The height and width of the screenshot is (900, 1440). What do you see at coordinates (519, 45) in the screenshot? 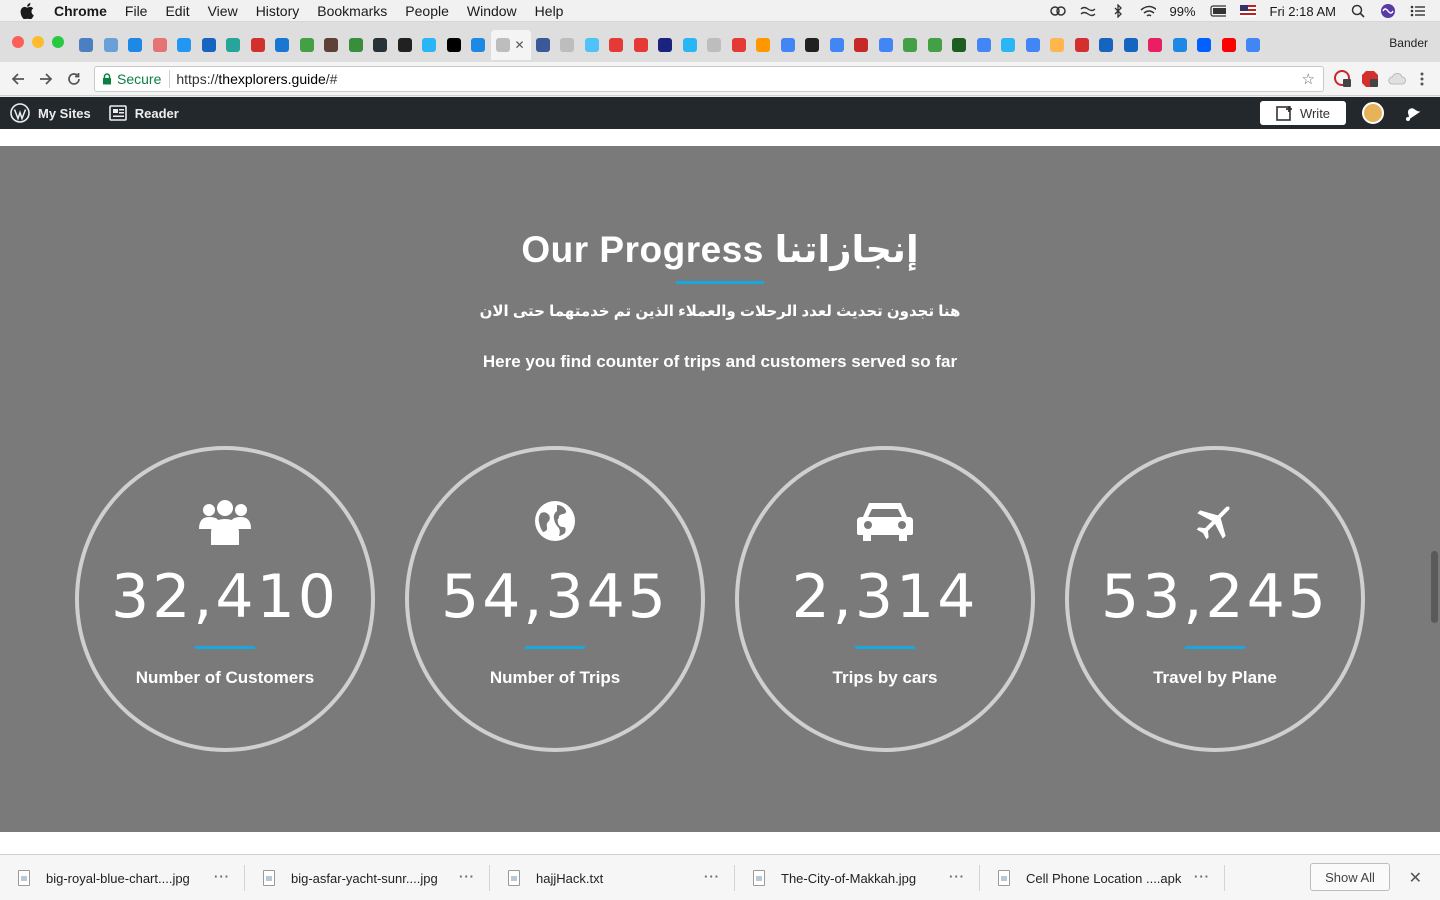
I see `close-tab-icon: ✕` at bounding box center [519, 45].